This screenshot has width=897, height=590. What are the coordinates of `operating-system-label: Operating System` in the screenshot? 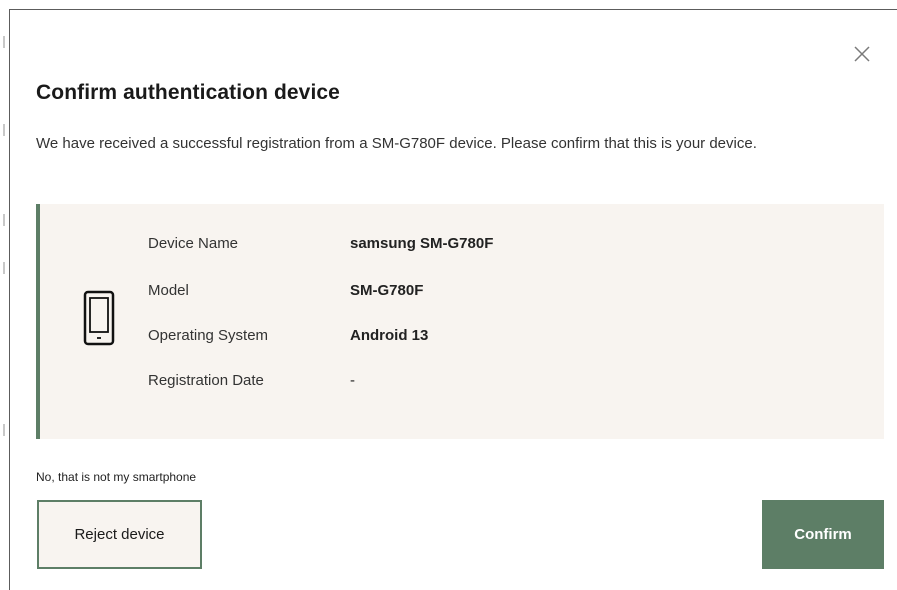 It's located at (208, 335).